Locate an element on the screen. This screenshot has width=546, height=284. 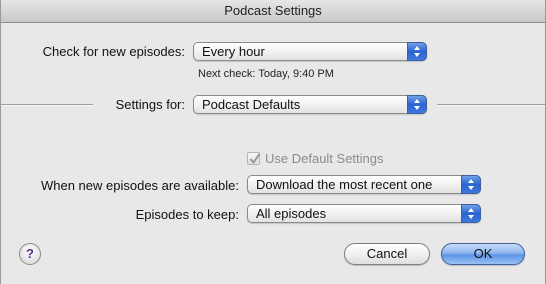
checkmark-icon is located at coordinates (255, 159).